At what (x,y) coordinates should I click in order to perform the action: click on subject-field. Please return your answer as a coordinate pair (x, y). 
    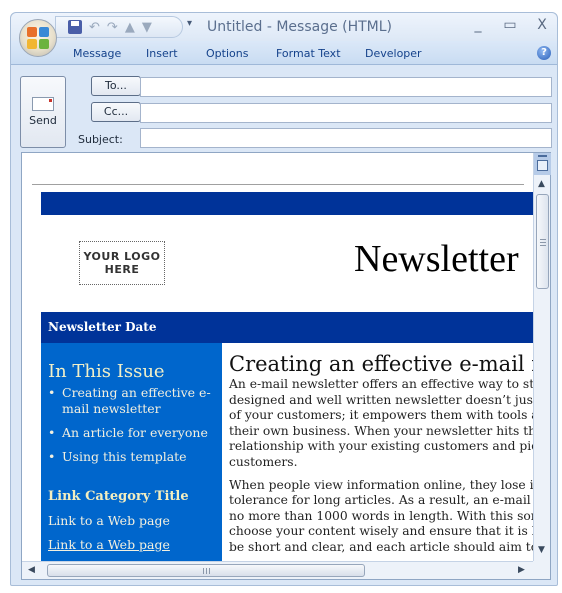
    Looking at the image, I should click on (346, 138).